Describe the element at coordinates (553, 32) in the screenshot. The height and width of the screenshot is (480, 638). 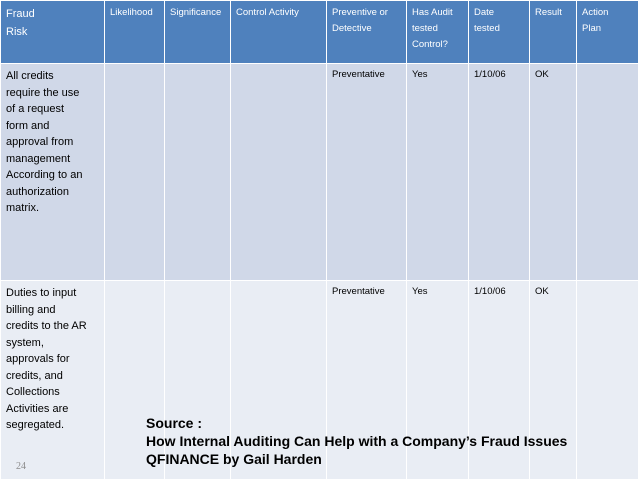
I see `header-result: Result` at that location.